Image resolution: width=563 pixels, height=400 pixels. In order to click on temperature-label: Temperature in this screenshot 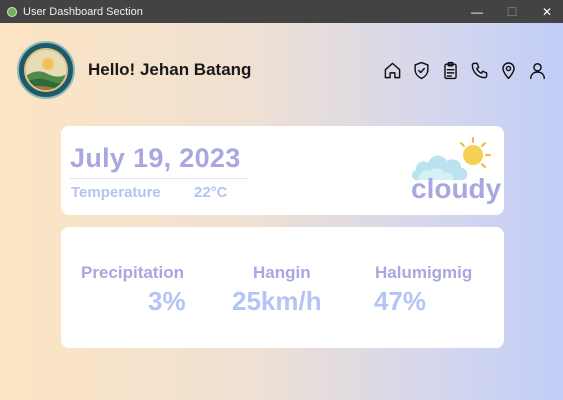, I will do `click(116, 192)`.